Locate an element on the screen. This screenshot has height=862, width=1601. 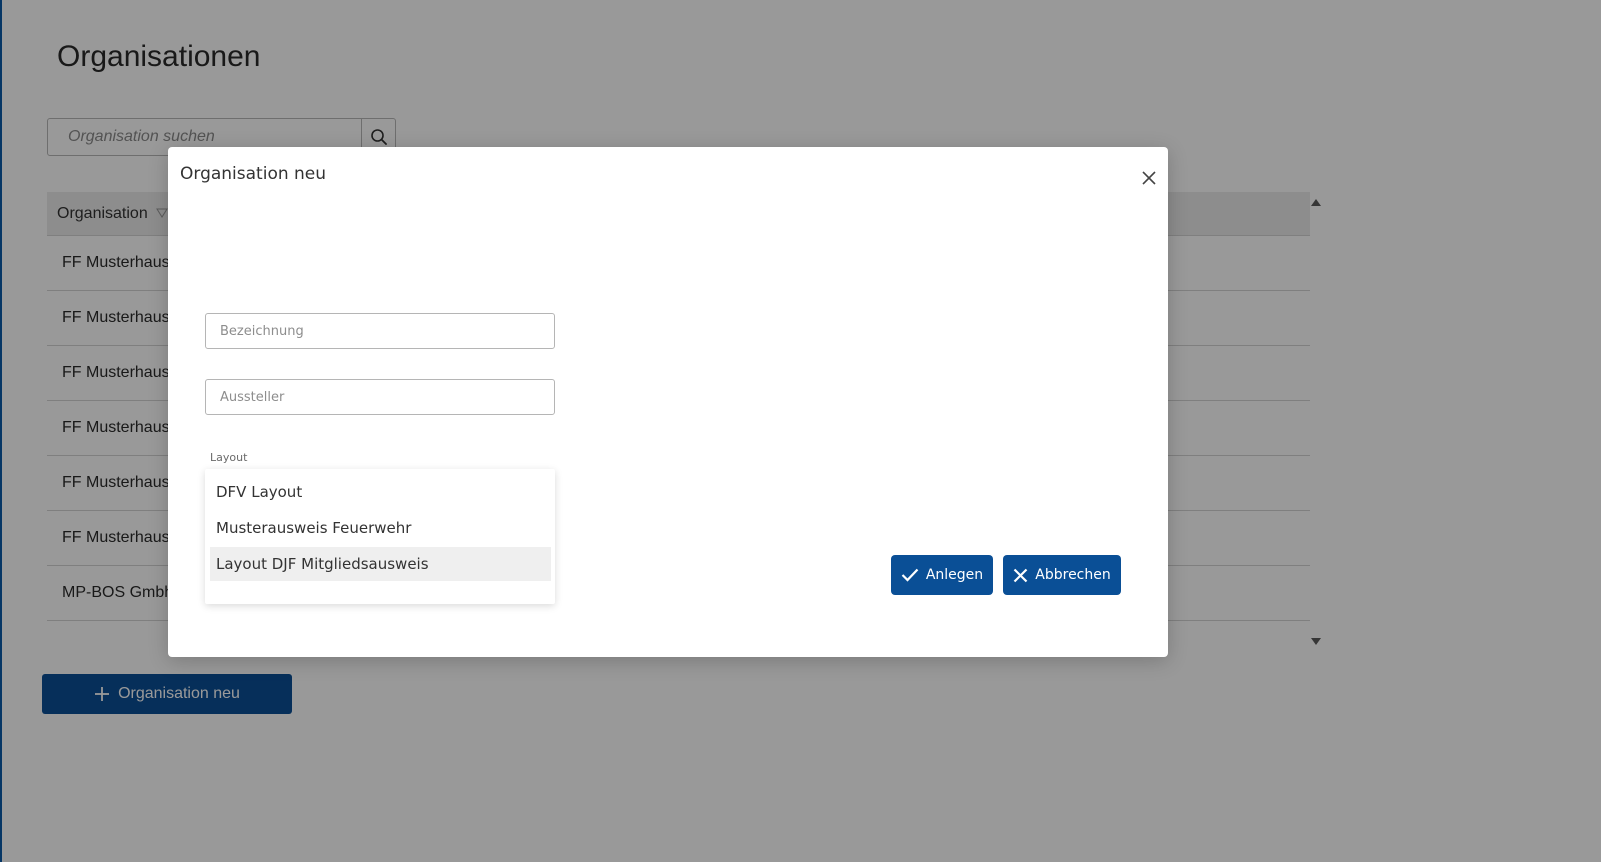
aussteller-input is located at coordinates (380, 397).